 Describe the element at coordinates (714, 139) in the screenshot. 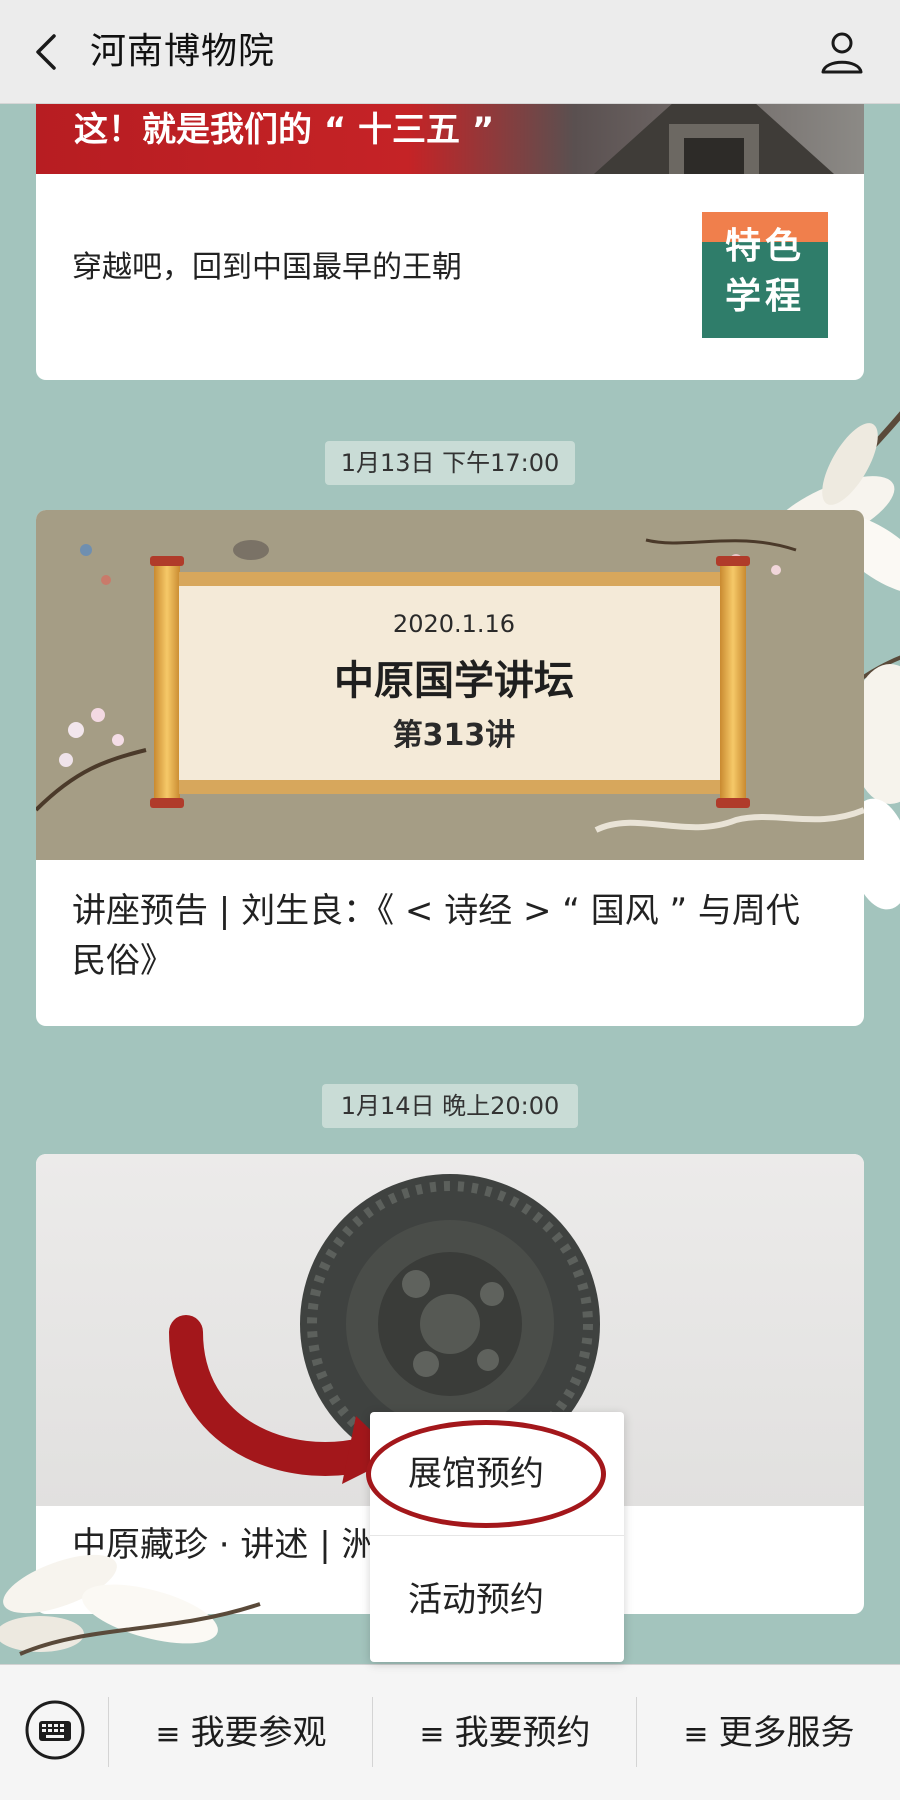

I see `museum-building-image` at that location.